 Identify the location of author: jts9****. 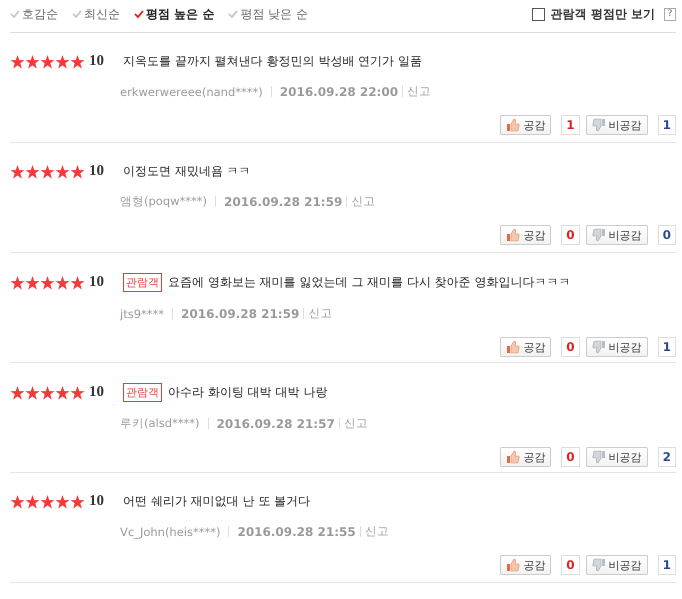
(142, 313).